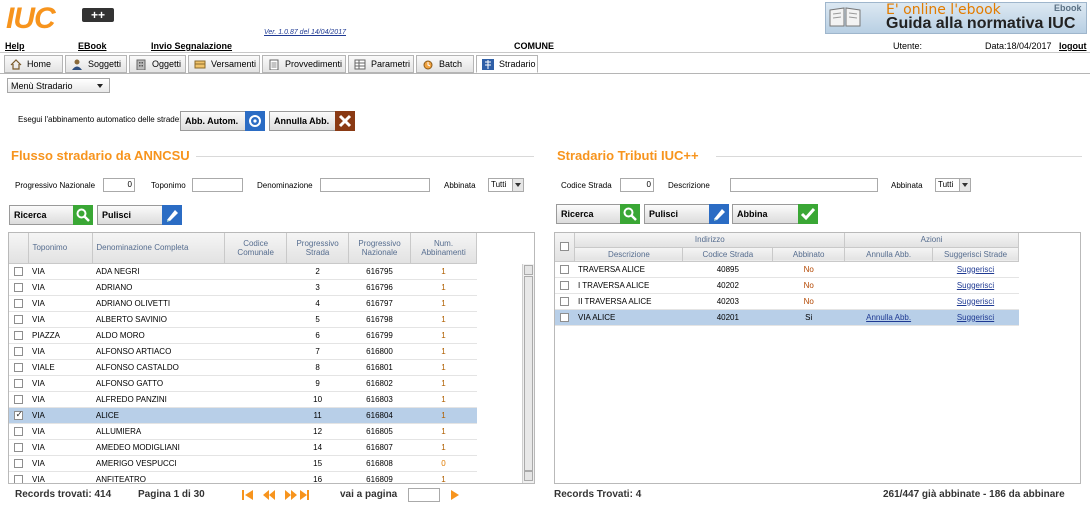 Image resolution: width=1090 pixels, height=512 pixels. I want to click on right-pulisci-button: Pulisci, so click(686, 214).